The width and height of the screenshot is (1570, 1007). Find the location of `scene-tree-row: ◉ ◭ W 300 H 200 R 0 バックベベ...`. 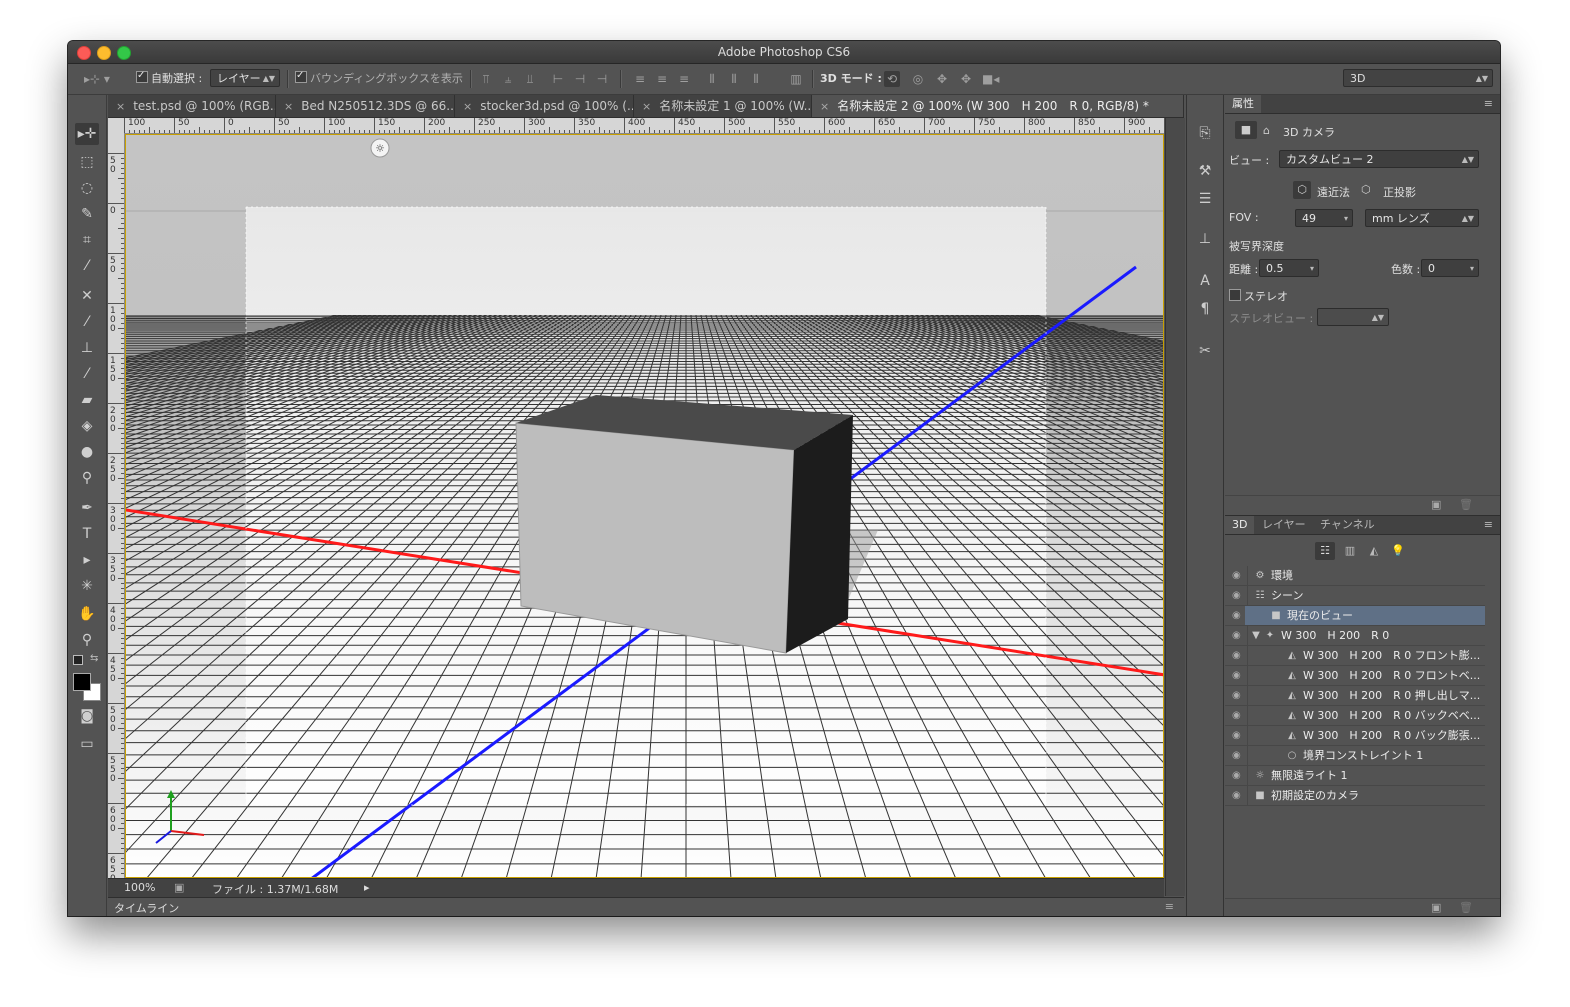

scene-tree-row: ◉ ◭ W 300 H 200 R 0 バックベベ... is located at coordinates (1355, 716).